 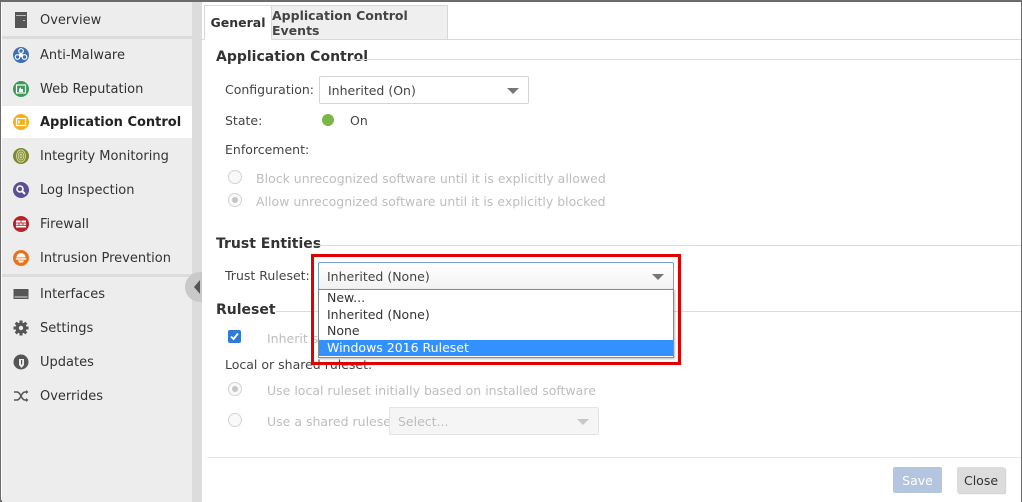 What do you see at coordinates (424, 90) in the screenshot?
I see `configuration-select: Inherited (On)` at bounding box center [424, 90].